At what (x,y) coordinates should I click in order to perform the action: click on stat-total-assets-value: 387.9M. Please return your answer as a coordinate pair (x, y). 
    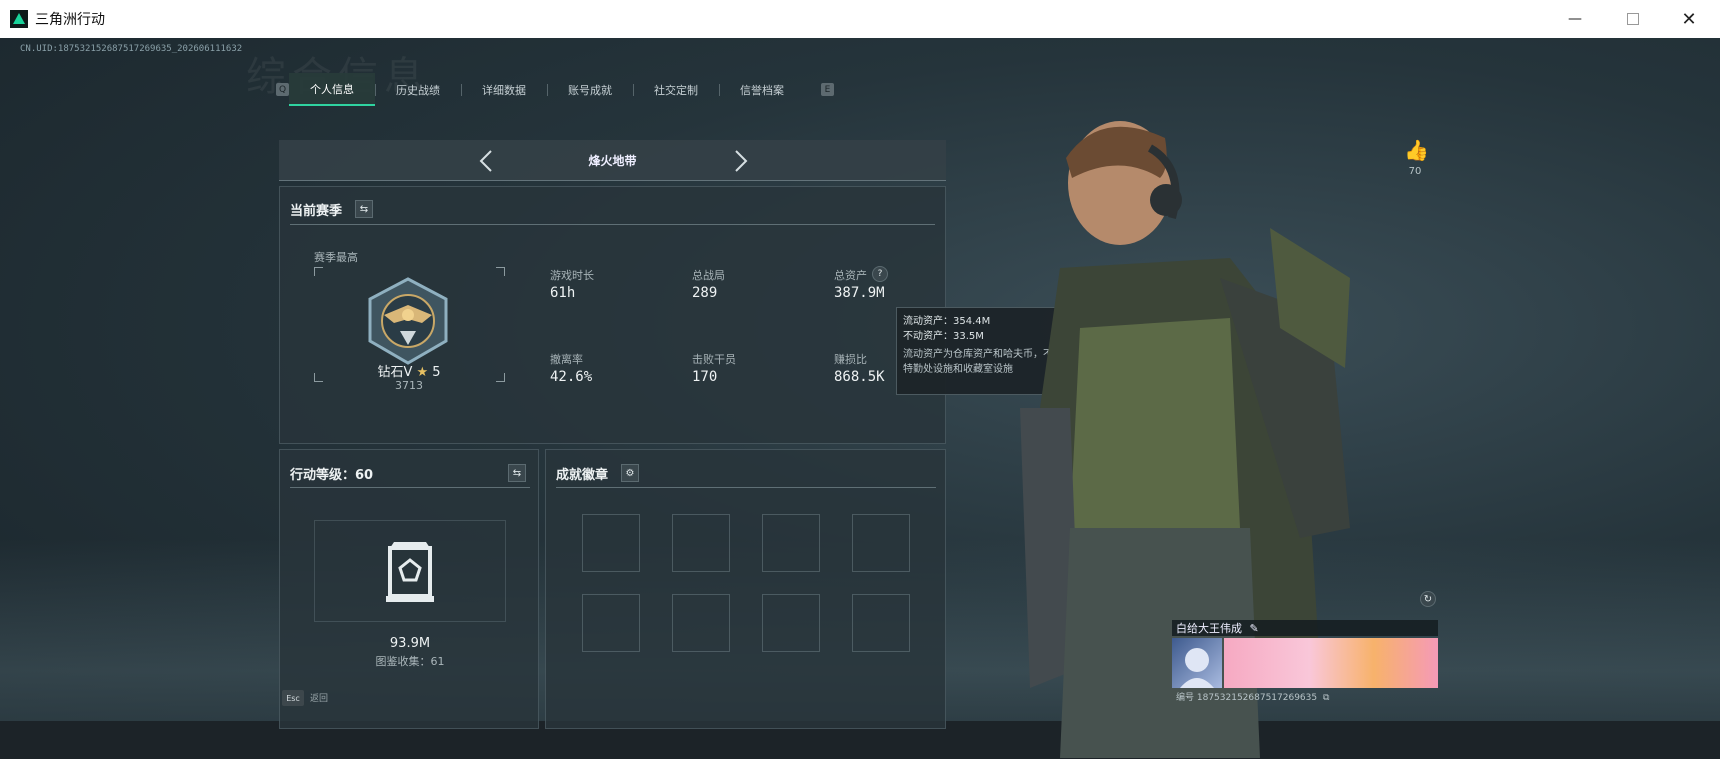
    Looking at the image, I should click on (859, 293).